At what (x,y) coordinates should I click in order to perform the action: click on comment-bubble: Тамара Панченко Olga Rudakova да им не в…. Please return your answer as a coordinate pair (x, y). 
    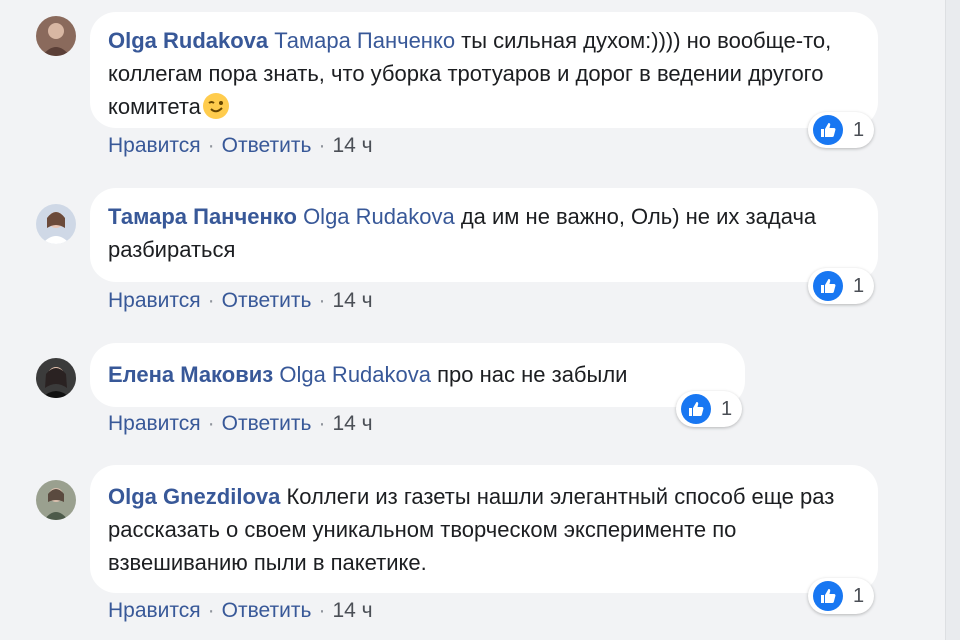
    Looking at the image, I should click on (484, 235).